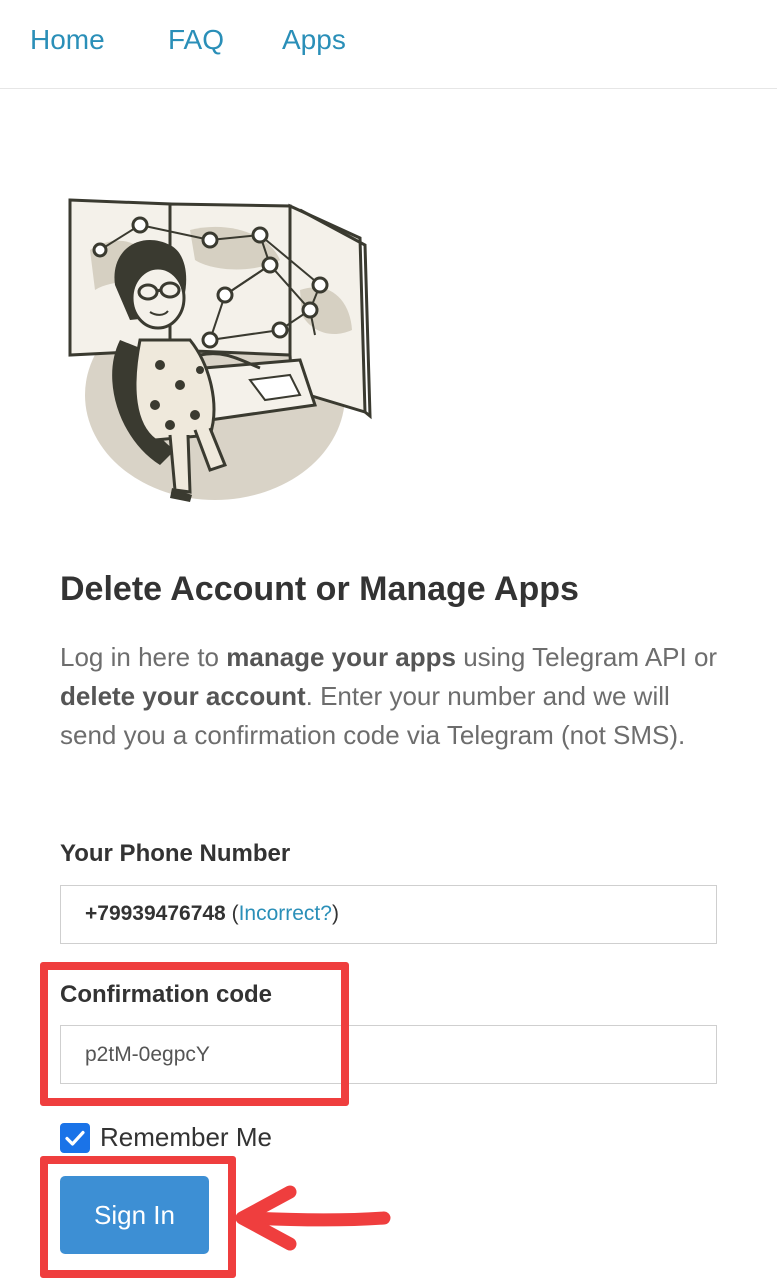 Image resolution: width=777 pixels, height=1280 pixels. Describe the element at coordinates (341, 657) in the screenshot. I see `description-bold-manage-apps: manage your apps` at that location.